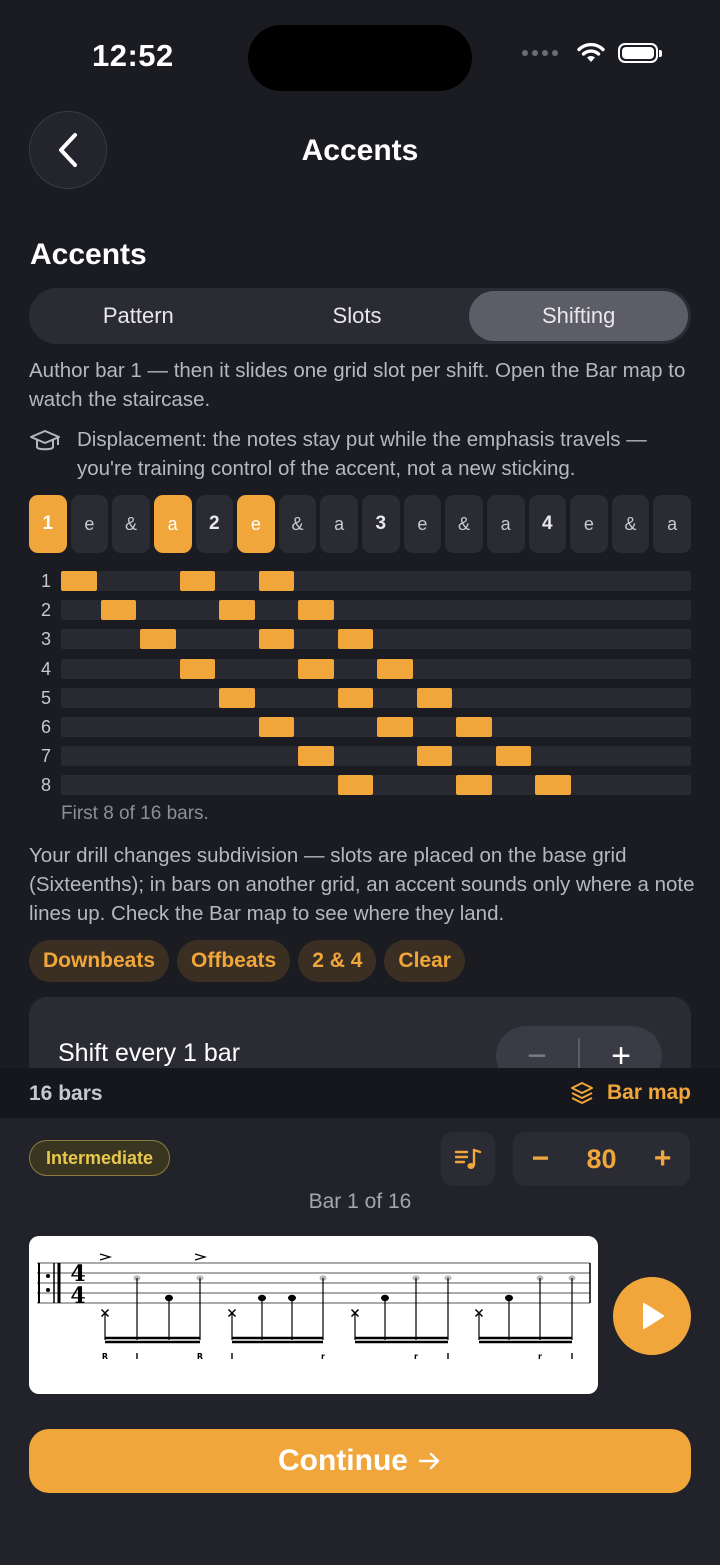  Describe the element at coordinates (360, 58) in the screenshot. I see `dynamic-island` at that location.